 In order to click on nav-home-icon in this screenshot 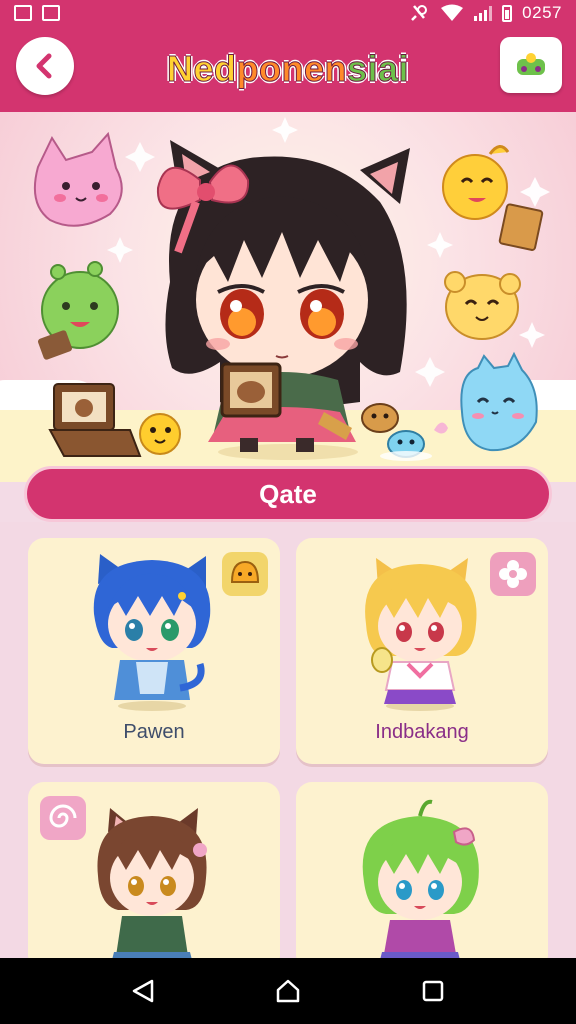, I will do `click(288, 991)`.